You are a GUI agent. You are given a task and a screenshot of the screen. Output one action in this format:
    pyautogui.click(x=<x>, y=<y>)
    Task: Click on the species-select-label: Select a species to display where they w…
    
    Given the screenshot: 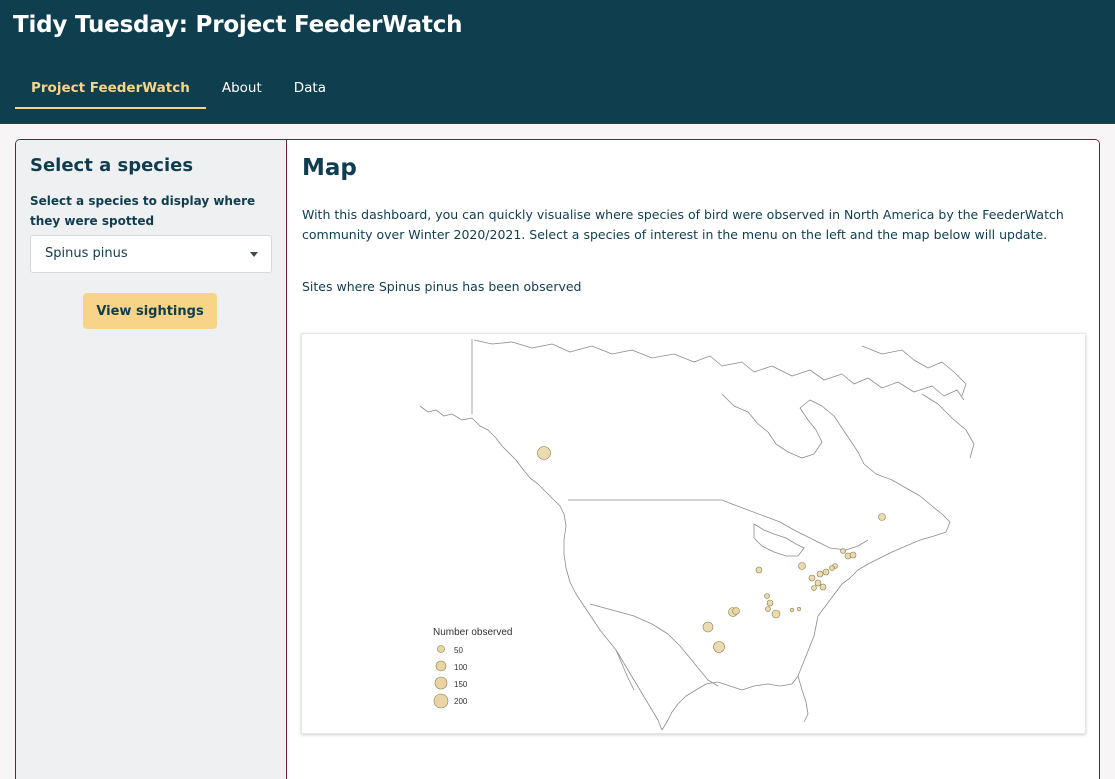 What is the action you would take?
    pyautogui.click(x=143, y=211)
    